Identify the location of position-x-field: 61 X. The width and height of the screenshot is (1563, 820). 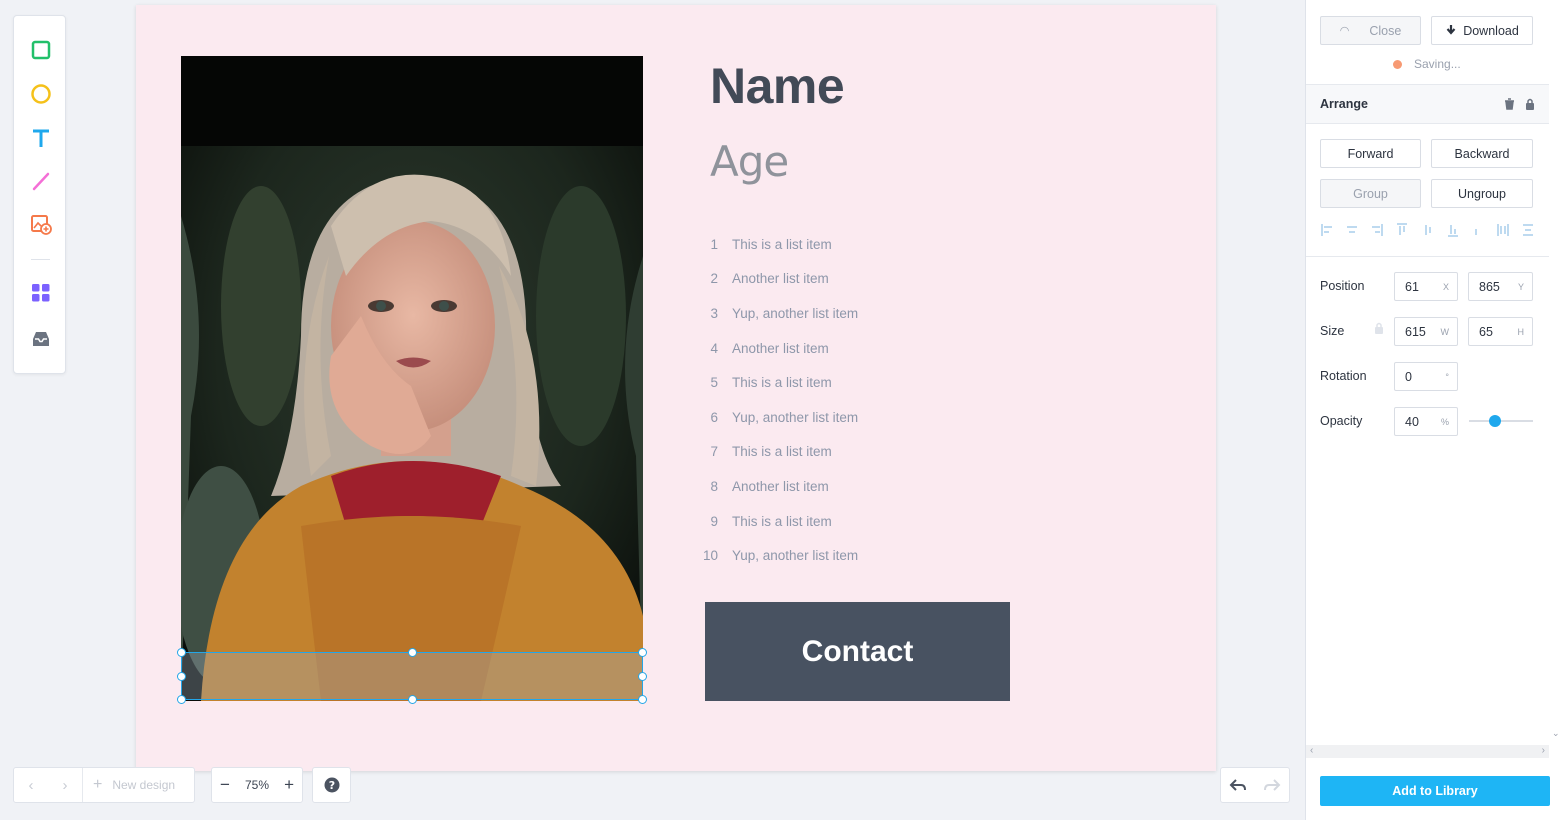
(1426, 286).